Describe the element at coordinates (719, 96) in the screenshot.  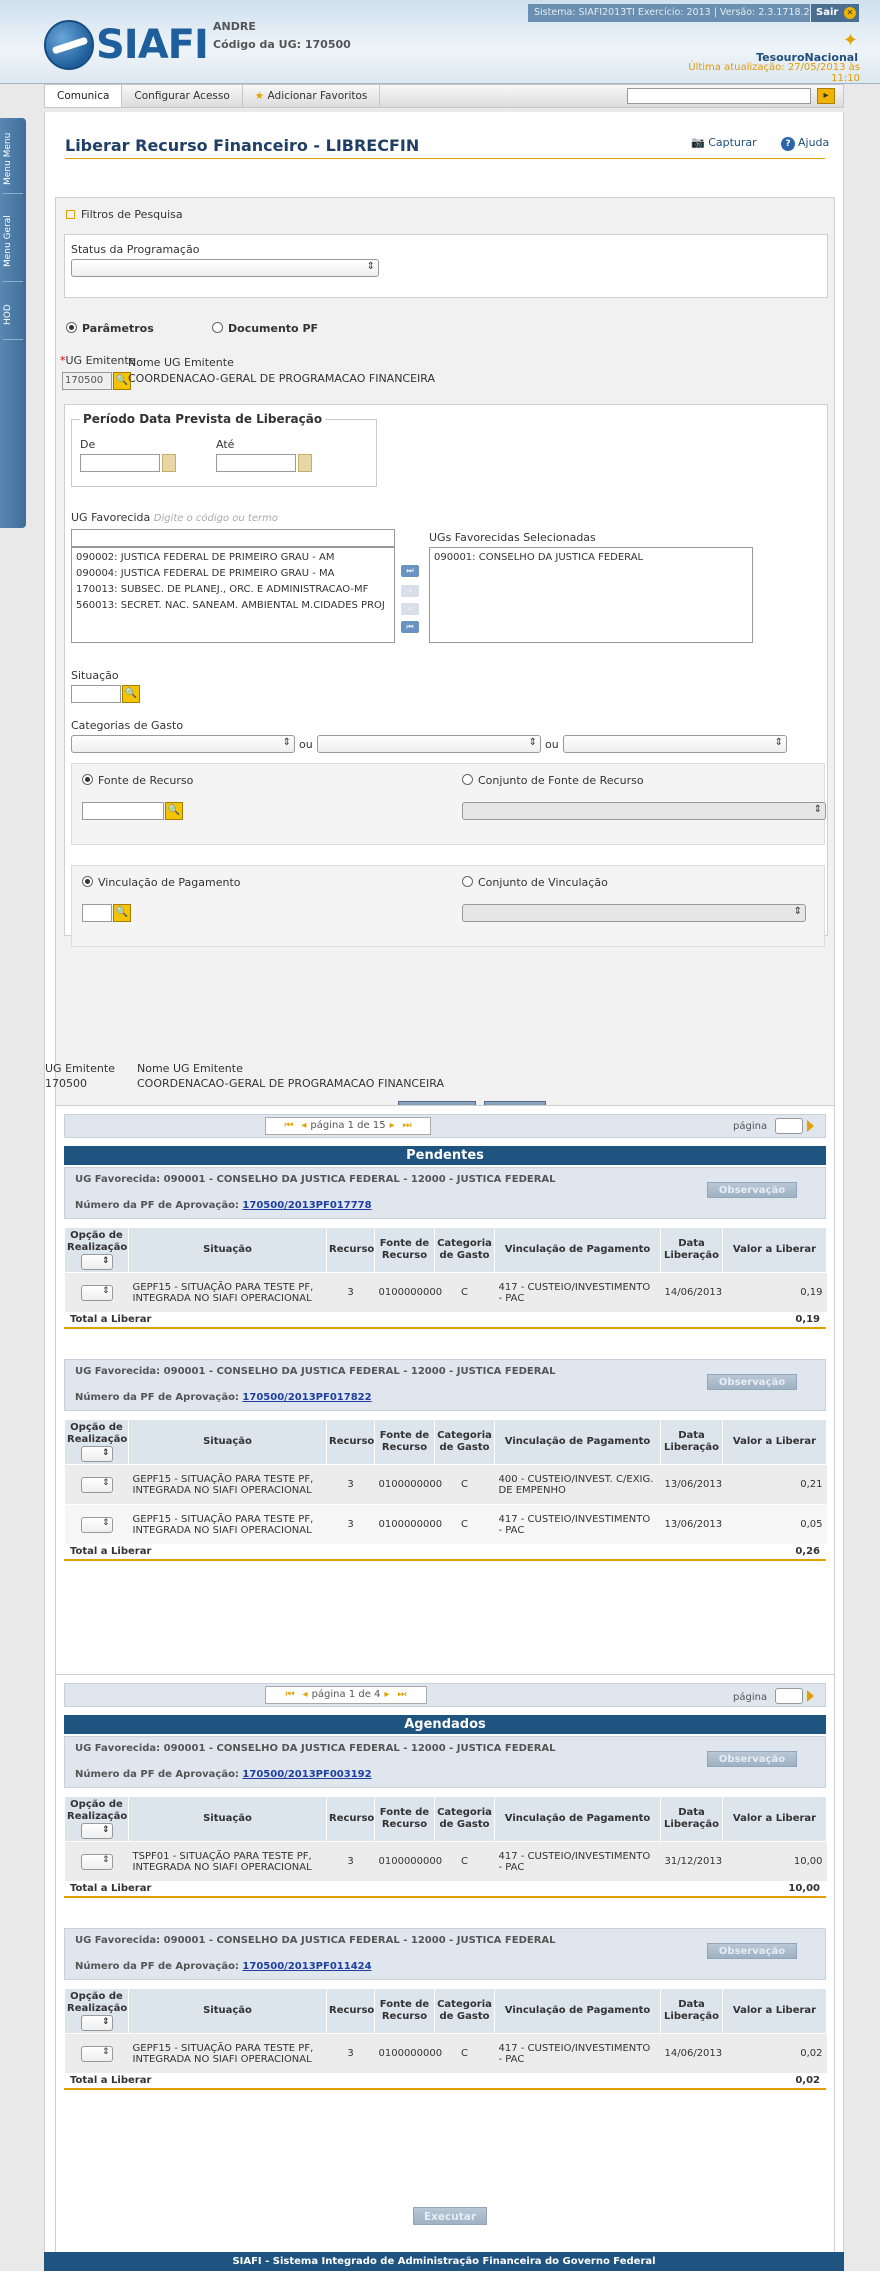
I see `menu-search-input` at that location.